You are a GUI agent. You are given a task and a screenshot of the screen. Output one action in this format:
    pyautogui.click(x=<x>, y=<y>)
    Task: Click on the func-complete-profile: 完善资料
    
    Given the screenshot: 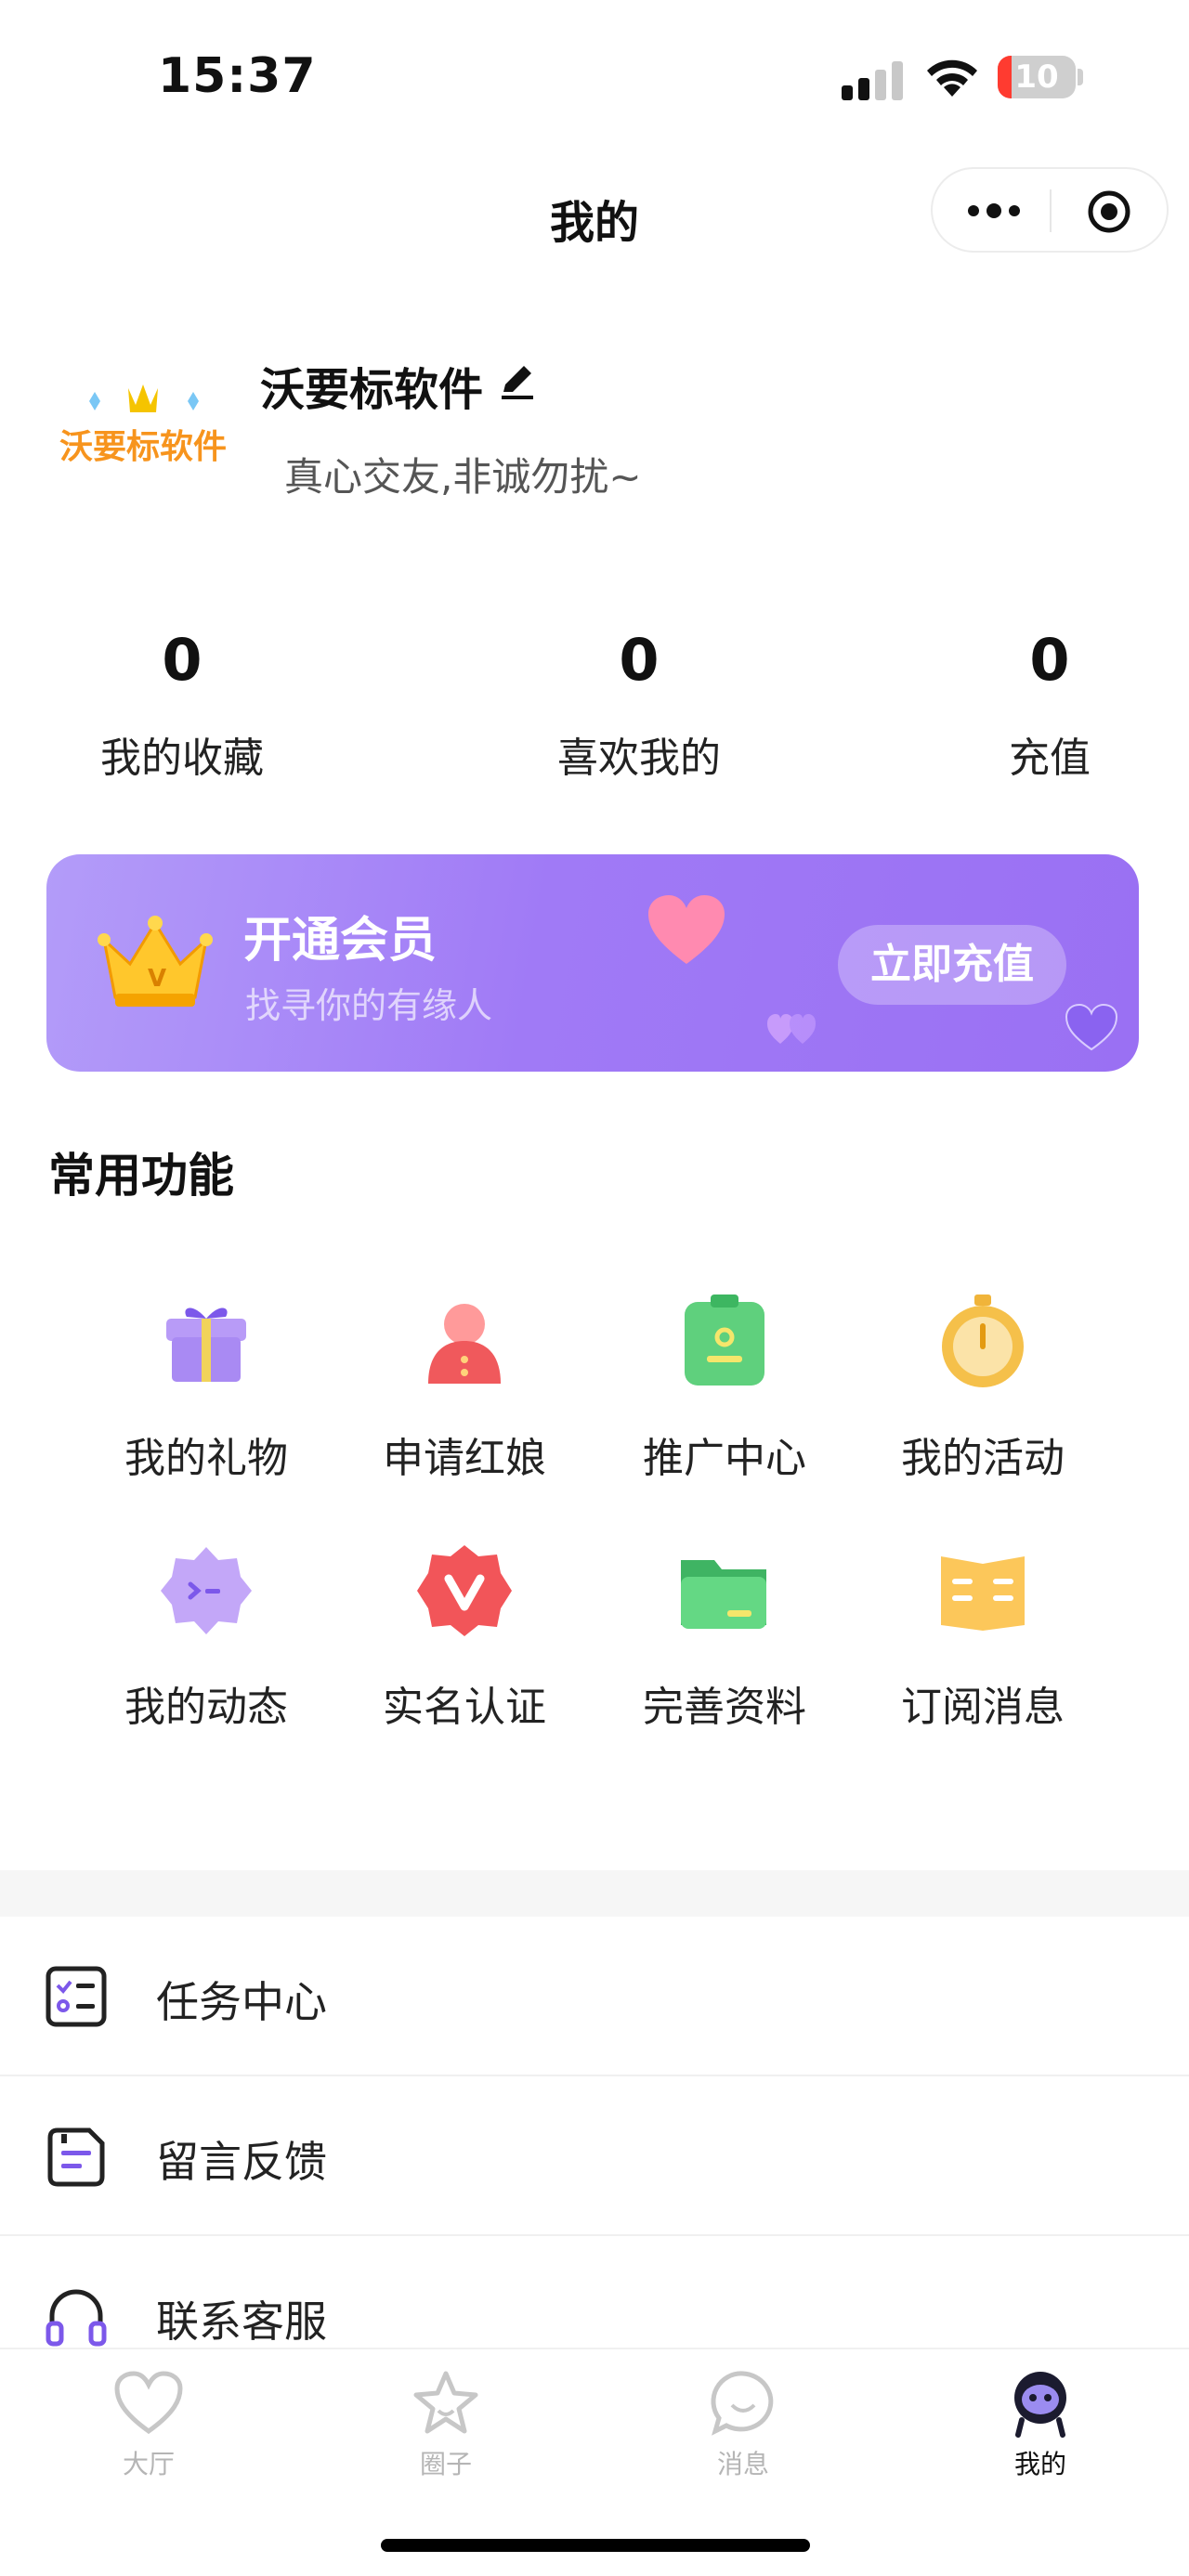 What is the action you would take?
    pyautogui.click(x=724, y=1637)
    